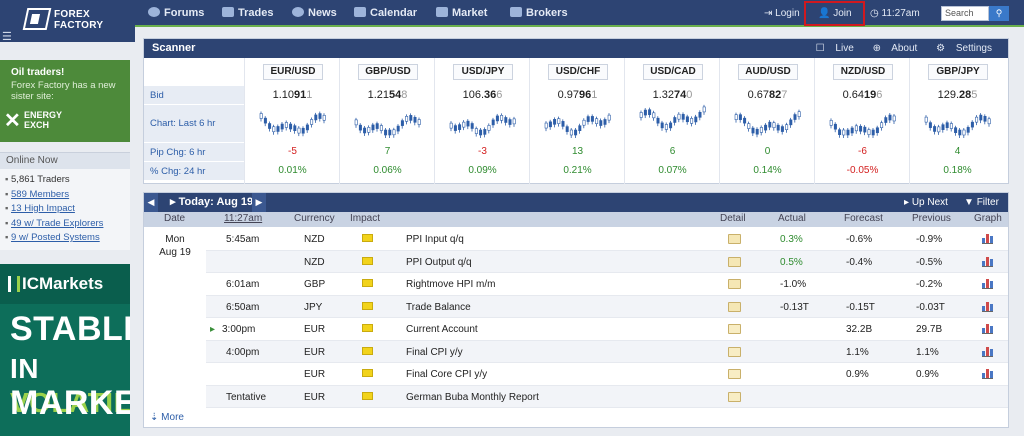 This screenshot has height=436, width=1024. I want to click on join-link: 👤 Join, so click(835, 13).